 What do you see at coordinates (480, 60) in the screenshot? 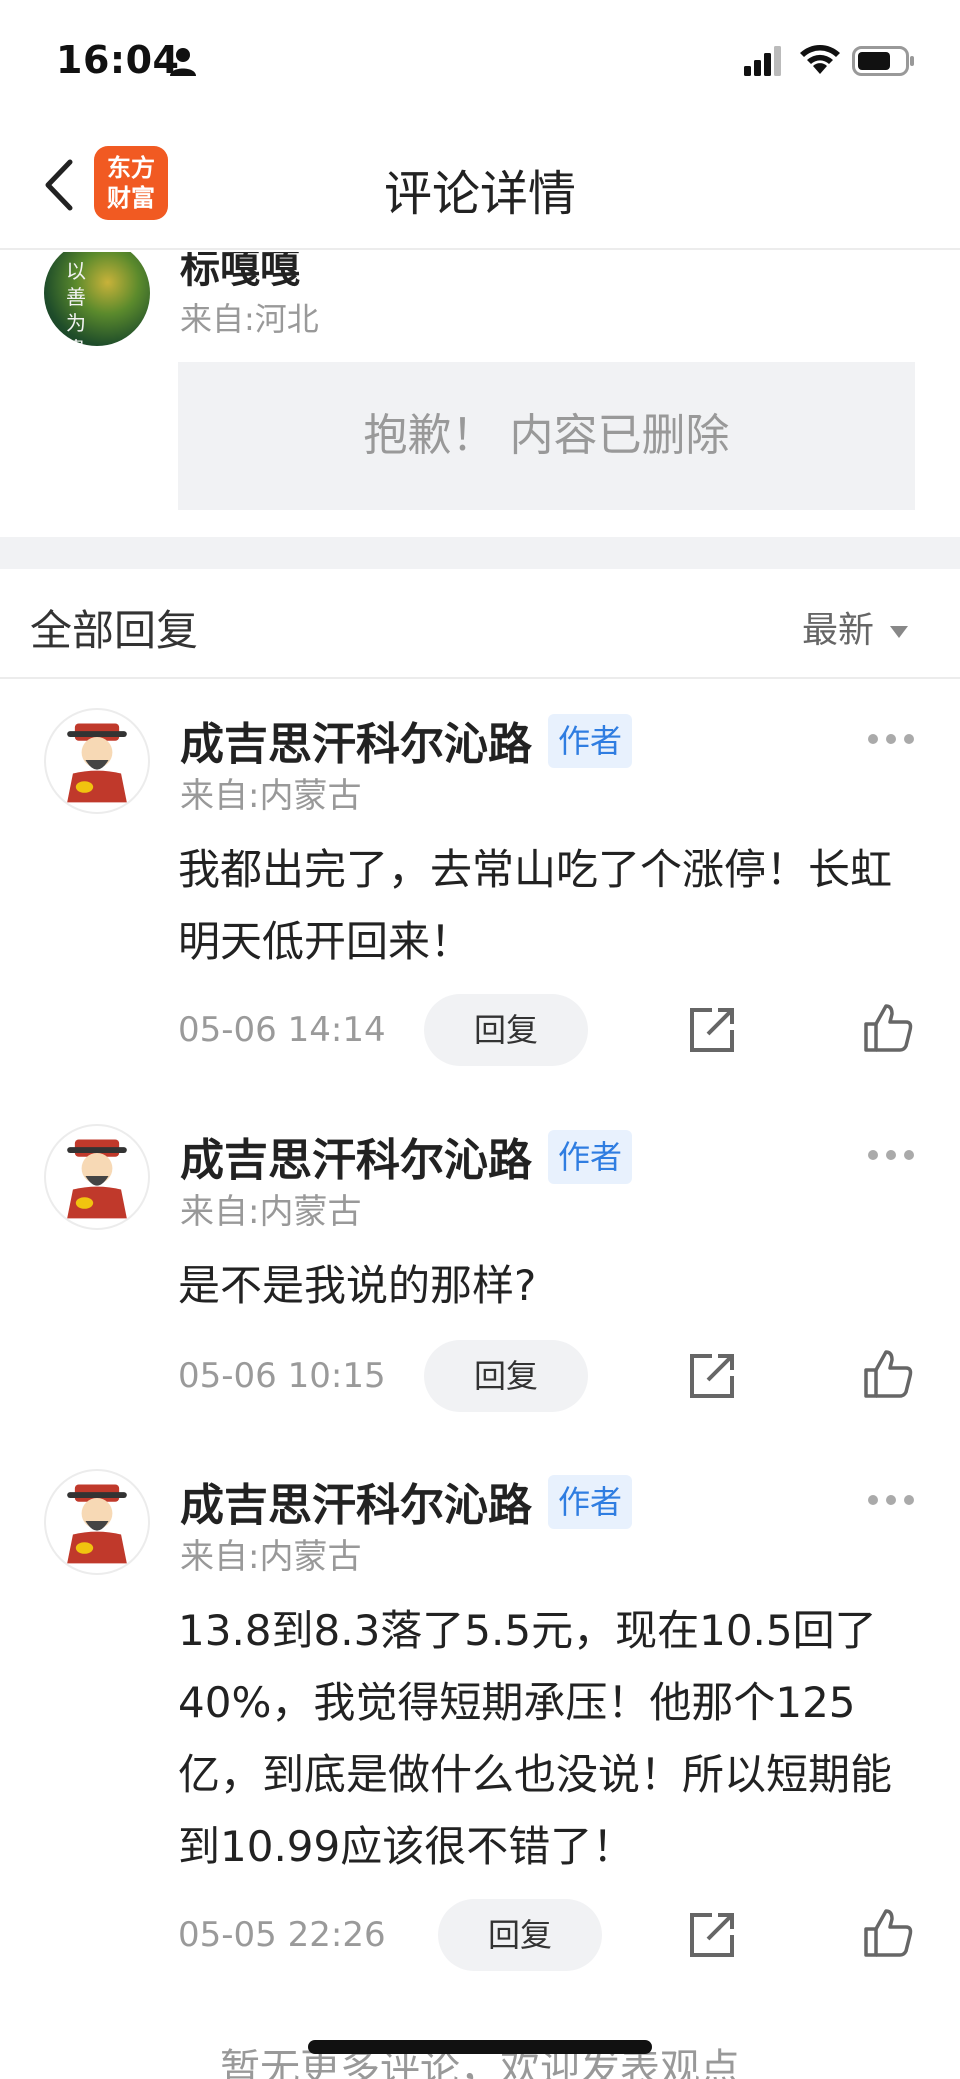
I see `status-bar: 16:04` at bounding box center [480, 60].